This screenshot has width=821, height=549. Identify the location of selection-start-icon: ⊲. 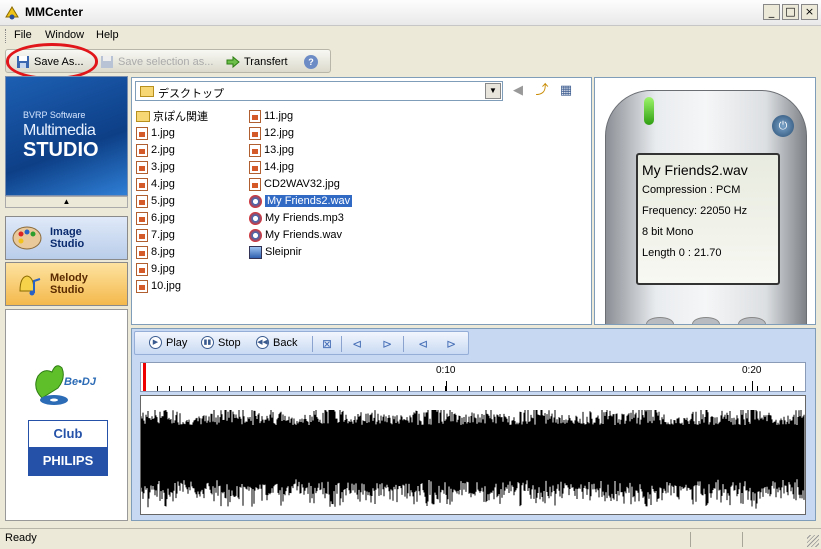
(423, 344).